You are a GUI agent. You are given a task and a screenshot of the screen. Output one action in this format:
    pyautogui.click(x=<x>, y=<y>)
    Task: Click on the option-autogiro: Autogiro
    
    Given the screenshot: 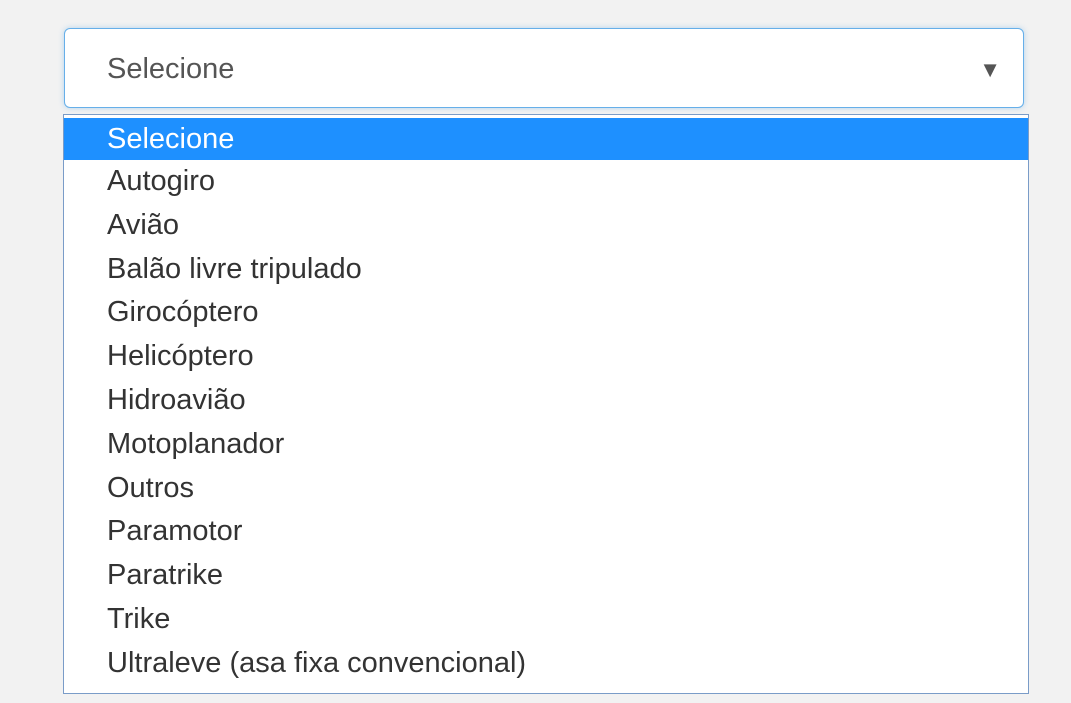 What is the action you would take?
    pyautogui.click(x=546, y=182)
    